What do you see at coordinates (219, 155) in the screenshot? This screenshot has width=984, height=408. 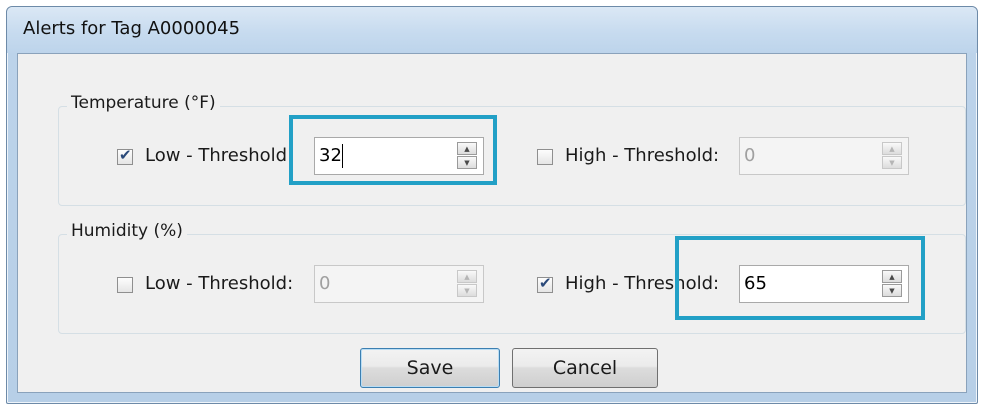 I see `temperature-low-label: Low - Threshold:` at bounding box center [219, 155].